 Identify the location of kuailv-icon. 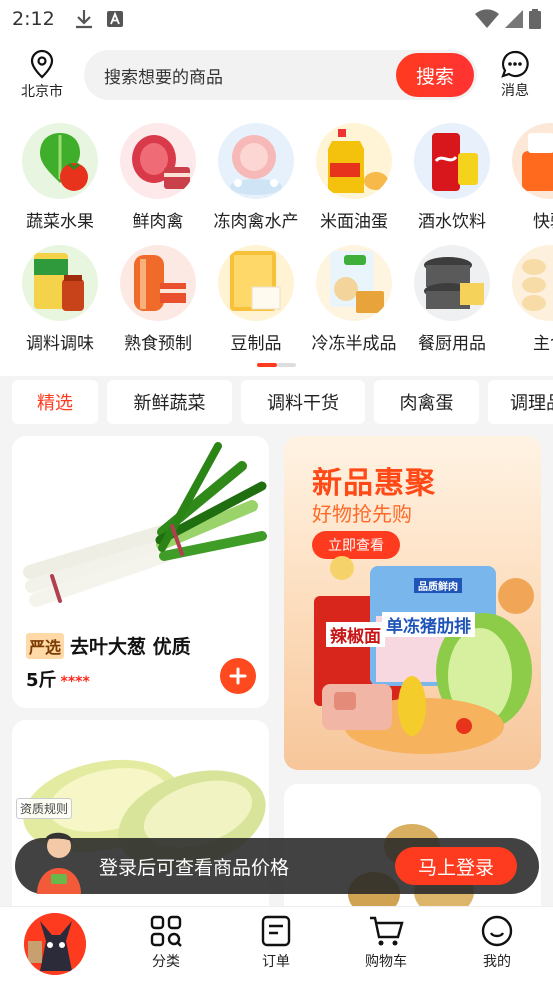
(532, 161).